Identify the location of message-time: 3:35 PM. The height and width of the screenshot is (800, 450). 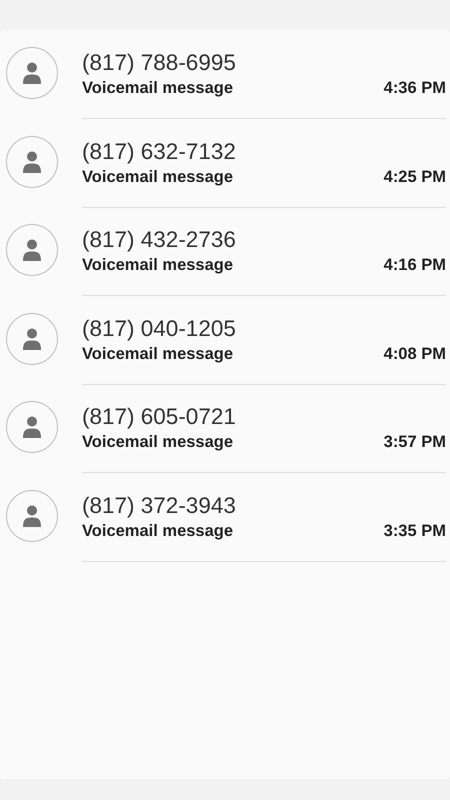
(415, 530).